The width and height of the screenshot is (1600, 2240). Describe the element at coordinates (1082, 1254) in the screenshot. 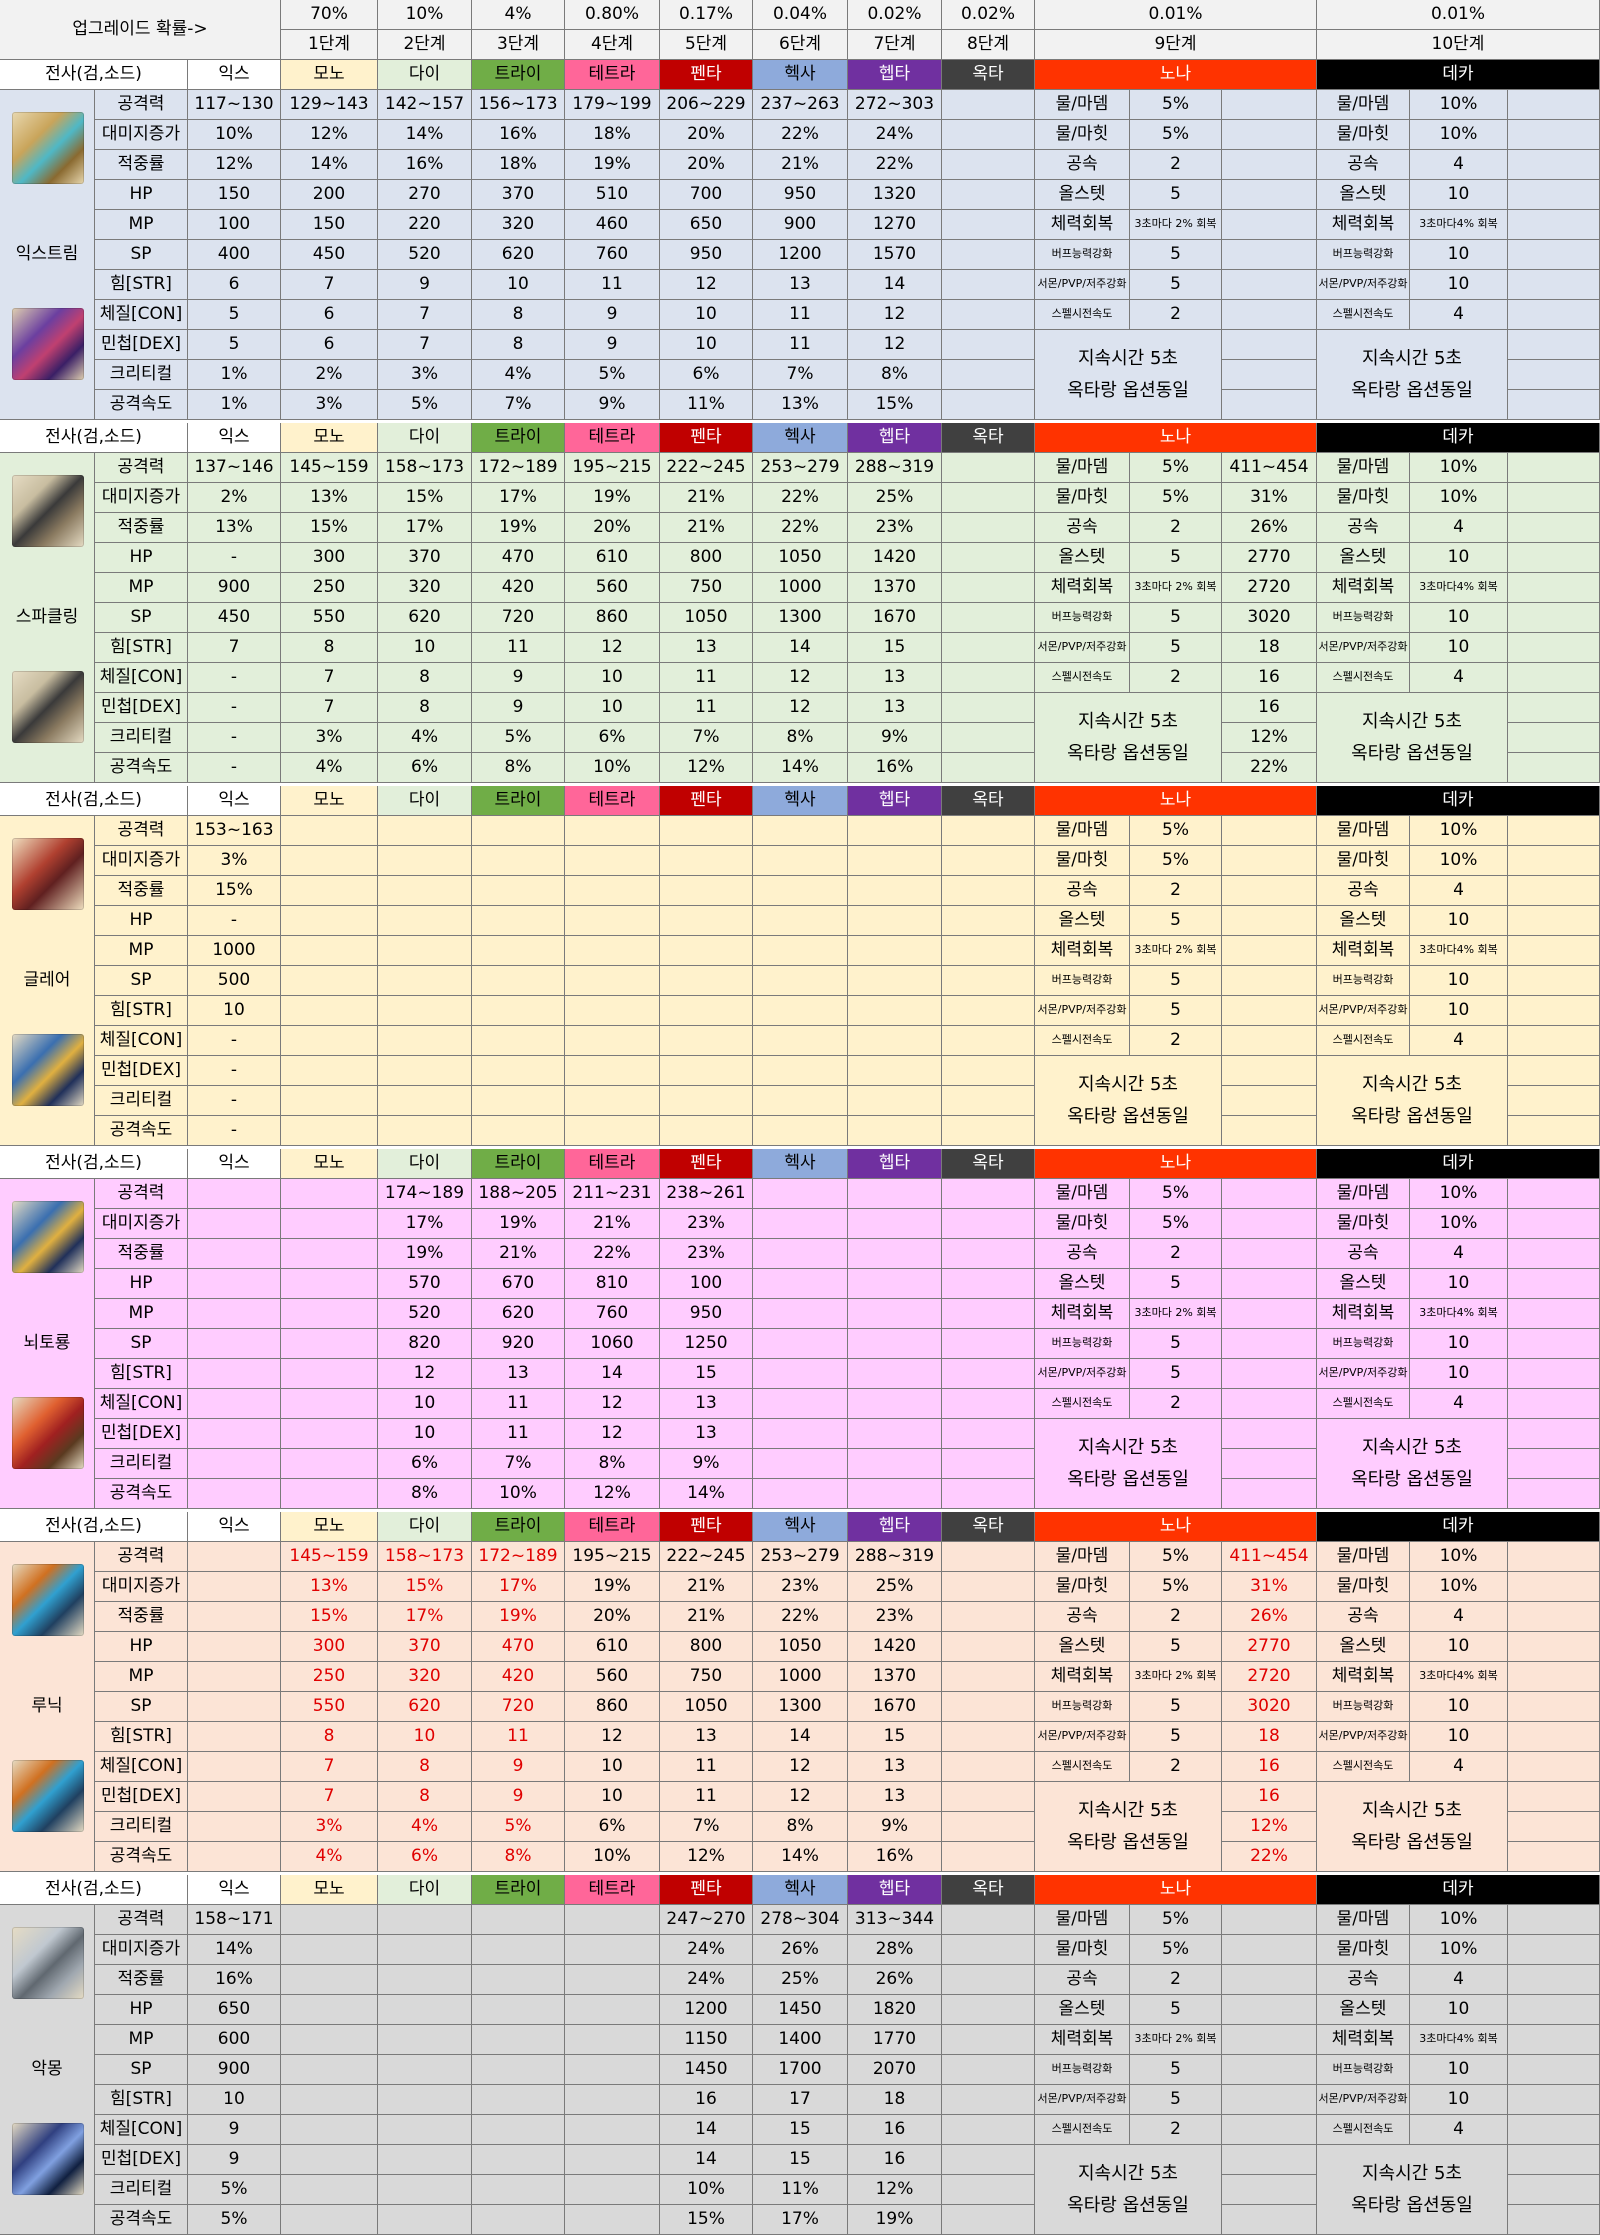

I see `option-name: 공속` at that location.